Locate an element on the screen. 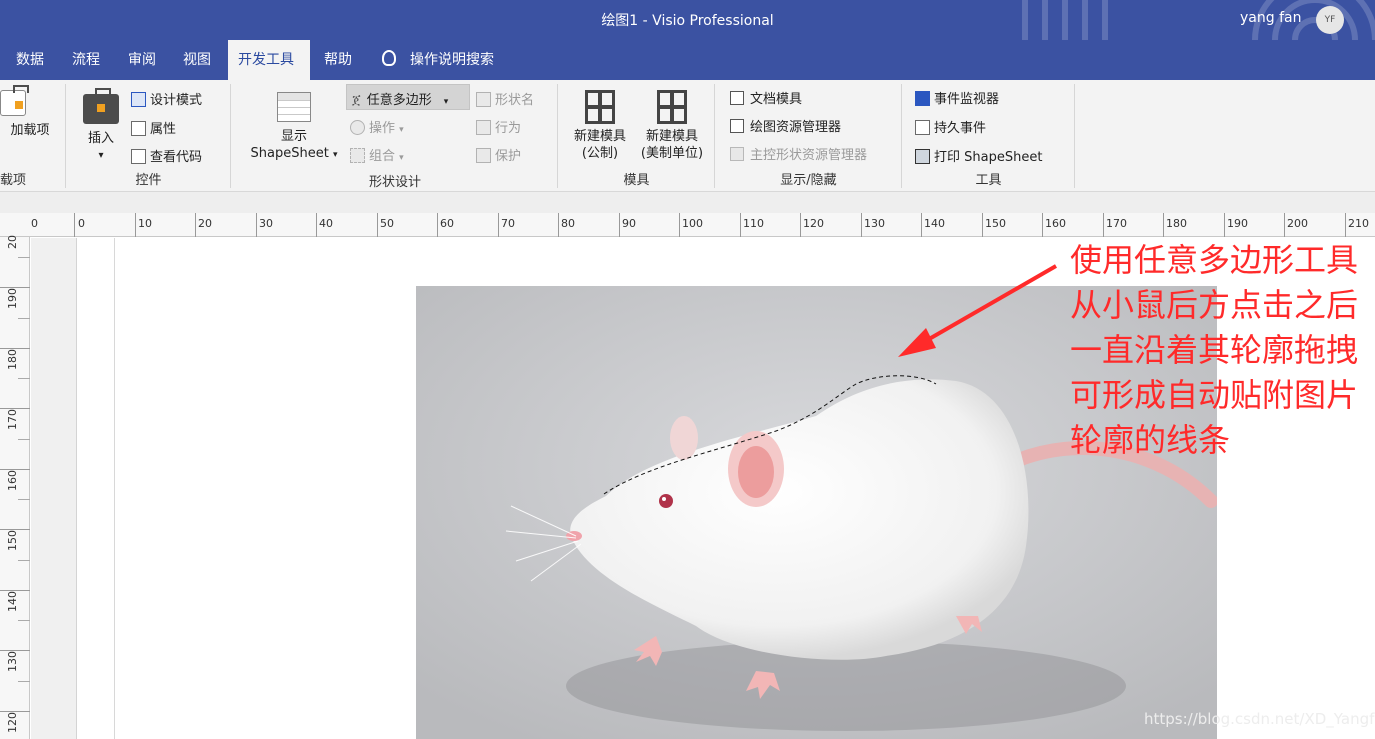  freeform-label: 任意多边形 is located at coordinates (399, 100).